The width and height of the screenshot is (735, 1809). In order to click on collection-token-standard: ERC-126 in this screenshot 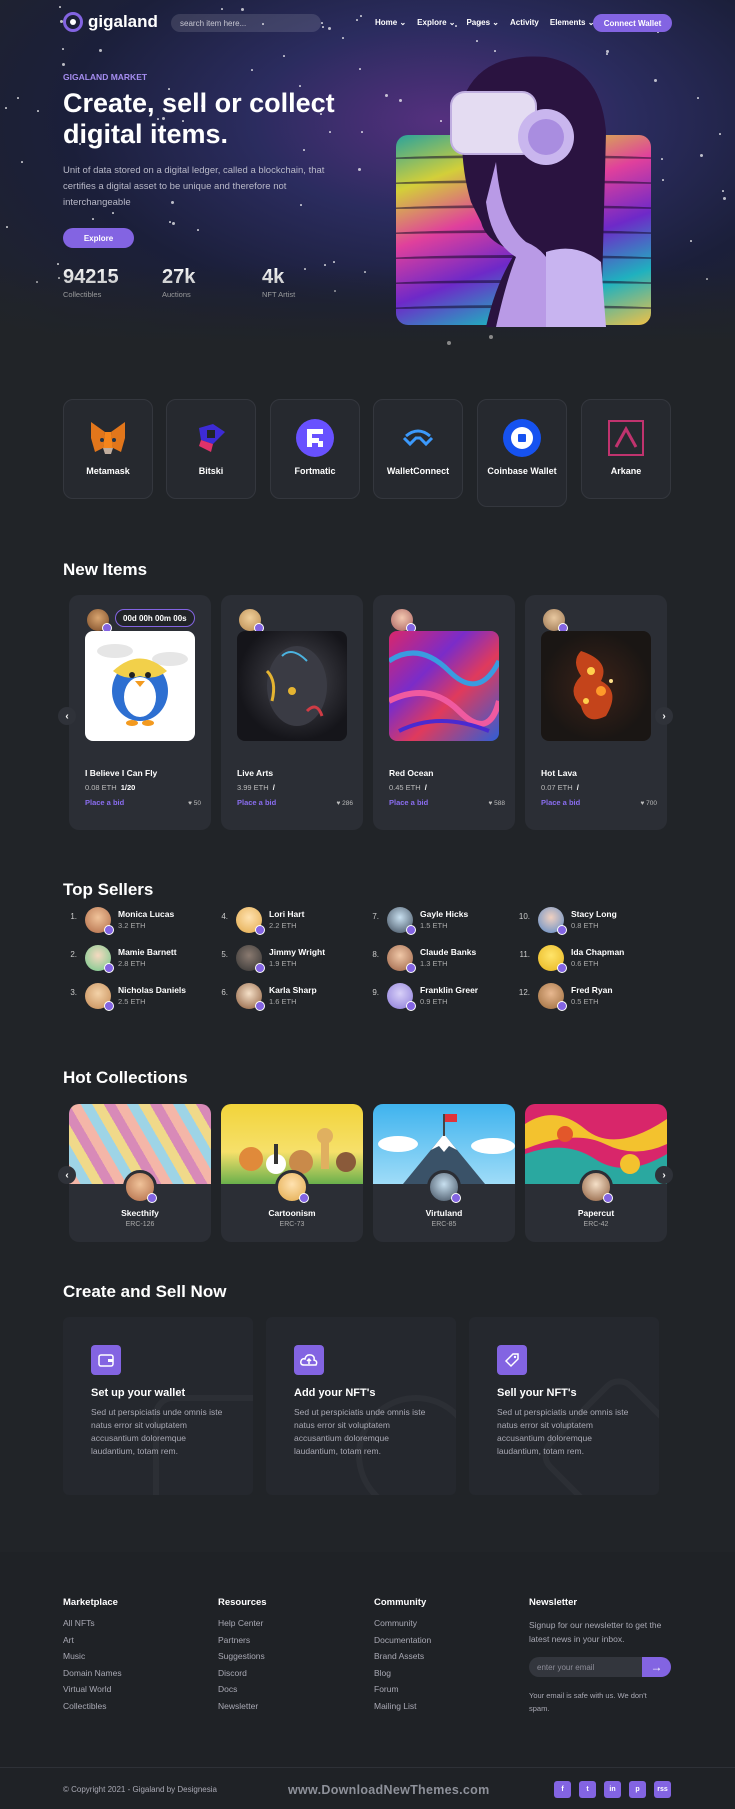, I will do `click(140, 1224)`.